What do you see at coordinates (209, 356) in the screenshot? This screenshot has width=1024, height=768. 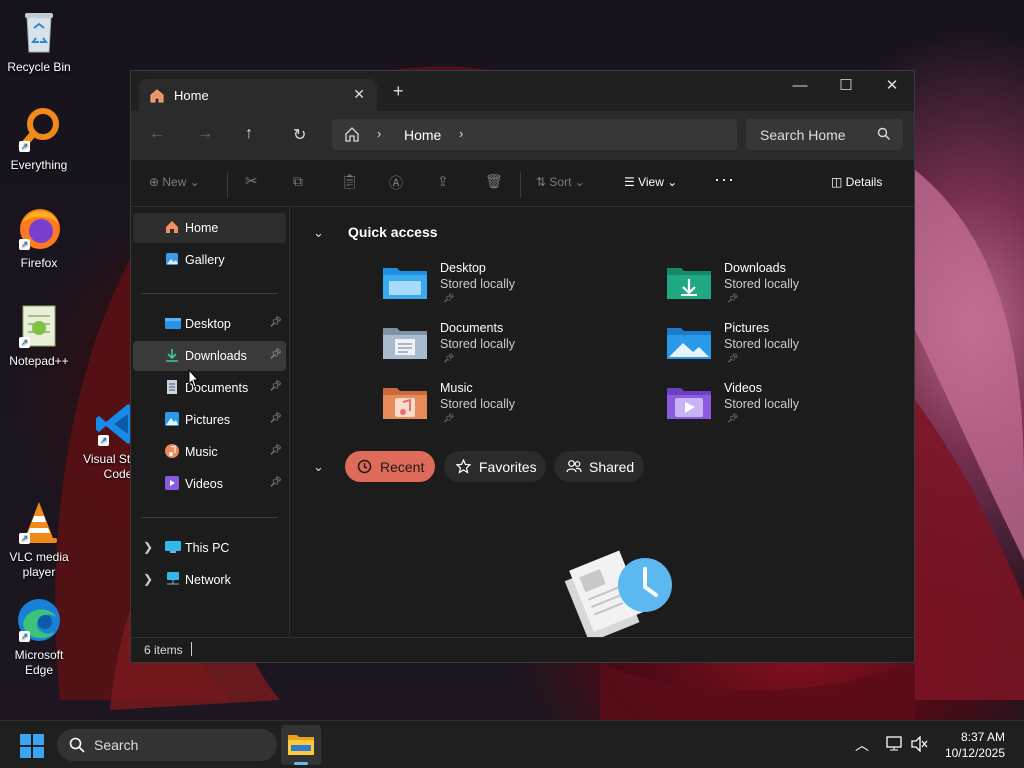 I see `sidebar-item-downloads: Downloads 📌︎` at bounding box center [209, 356].